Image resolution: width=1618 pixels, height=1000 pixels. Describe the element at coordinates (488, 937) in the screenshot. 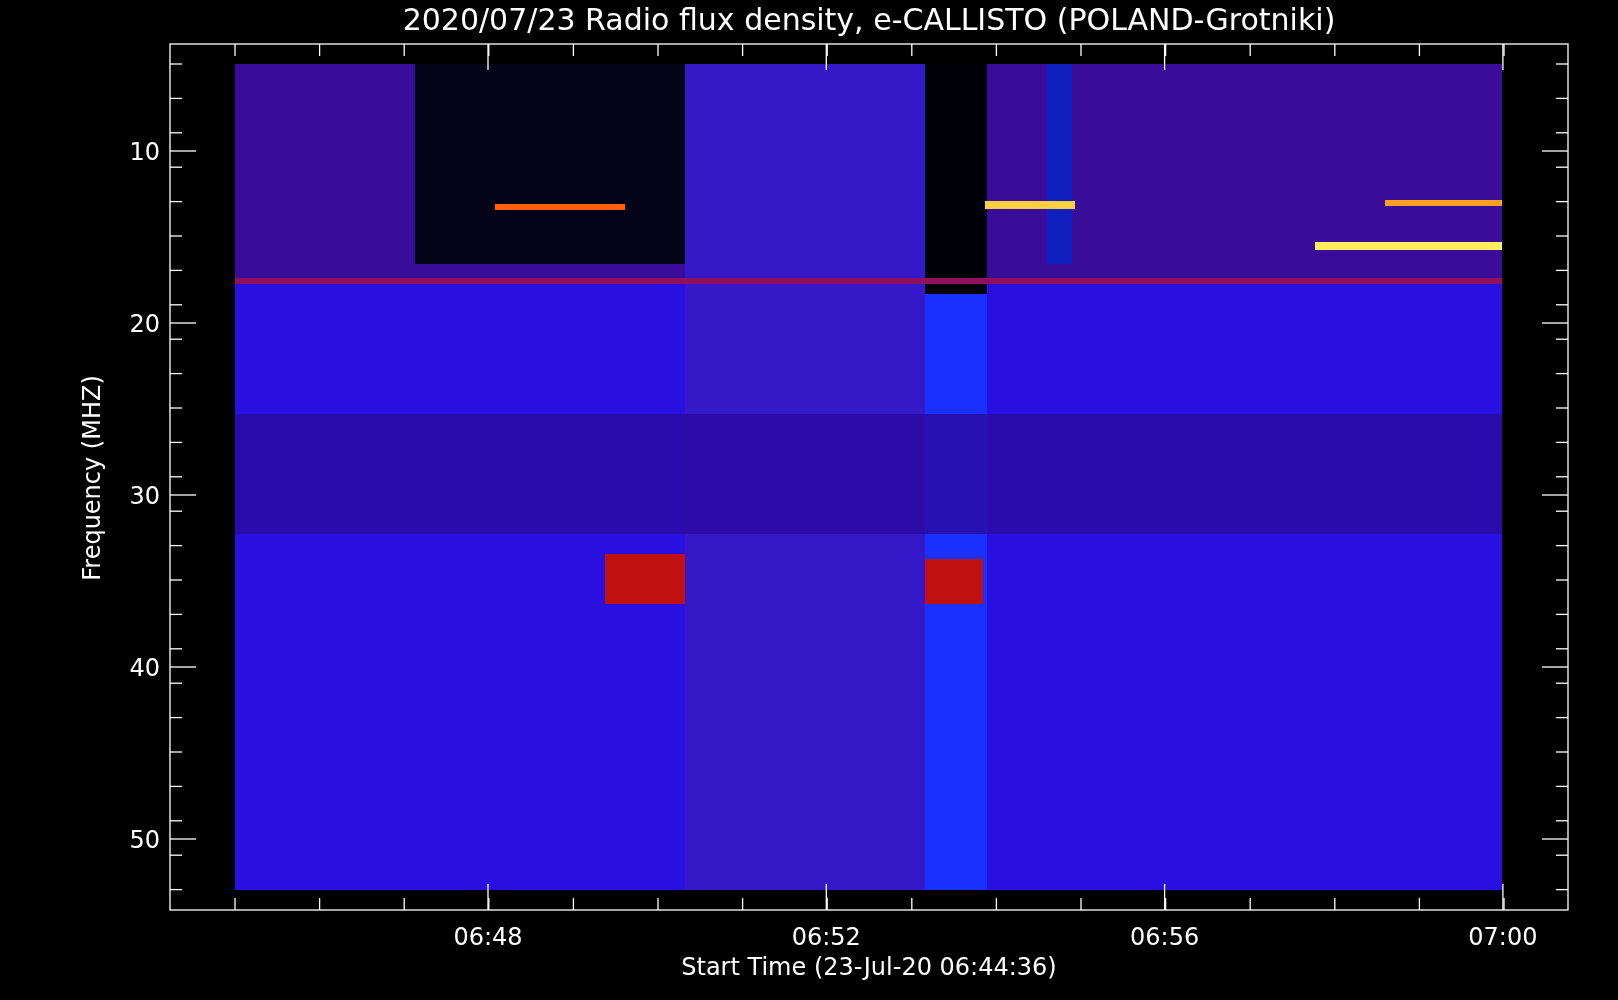

I see `axis-tick-label: 06:48` at that location.